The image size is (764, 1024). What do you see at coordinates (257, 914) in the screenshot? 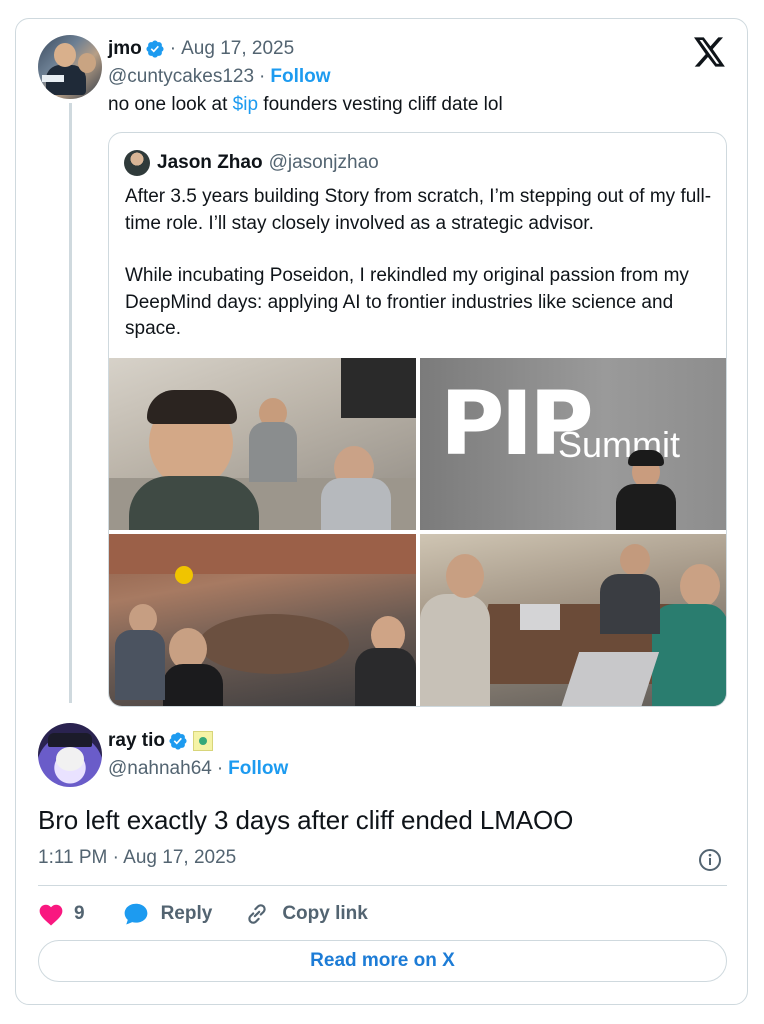
I see `link-icon` at bounding box center [257, 914].